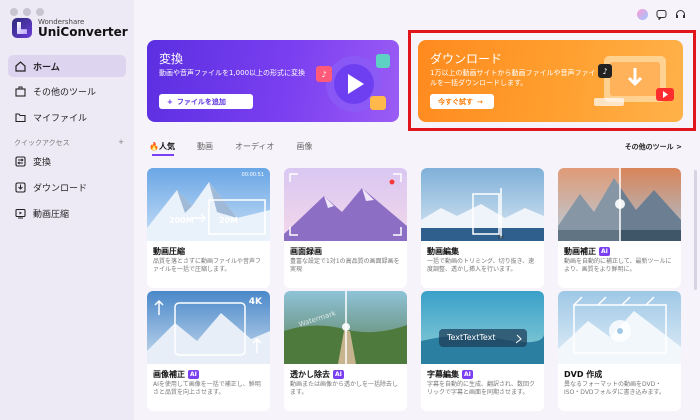 Image resolution: width=700 pixels, height=420 pixels. Describe the element at coordinates (255, 302) in the screenshot. I see `resolution-label: 4K` at that location.